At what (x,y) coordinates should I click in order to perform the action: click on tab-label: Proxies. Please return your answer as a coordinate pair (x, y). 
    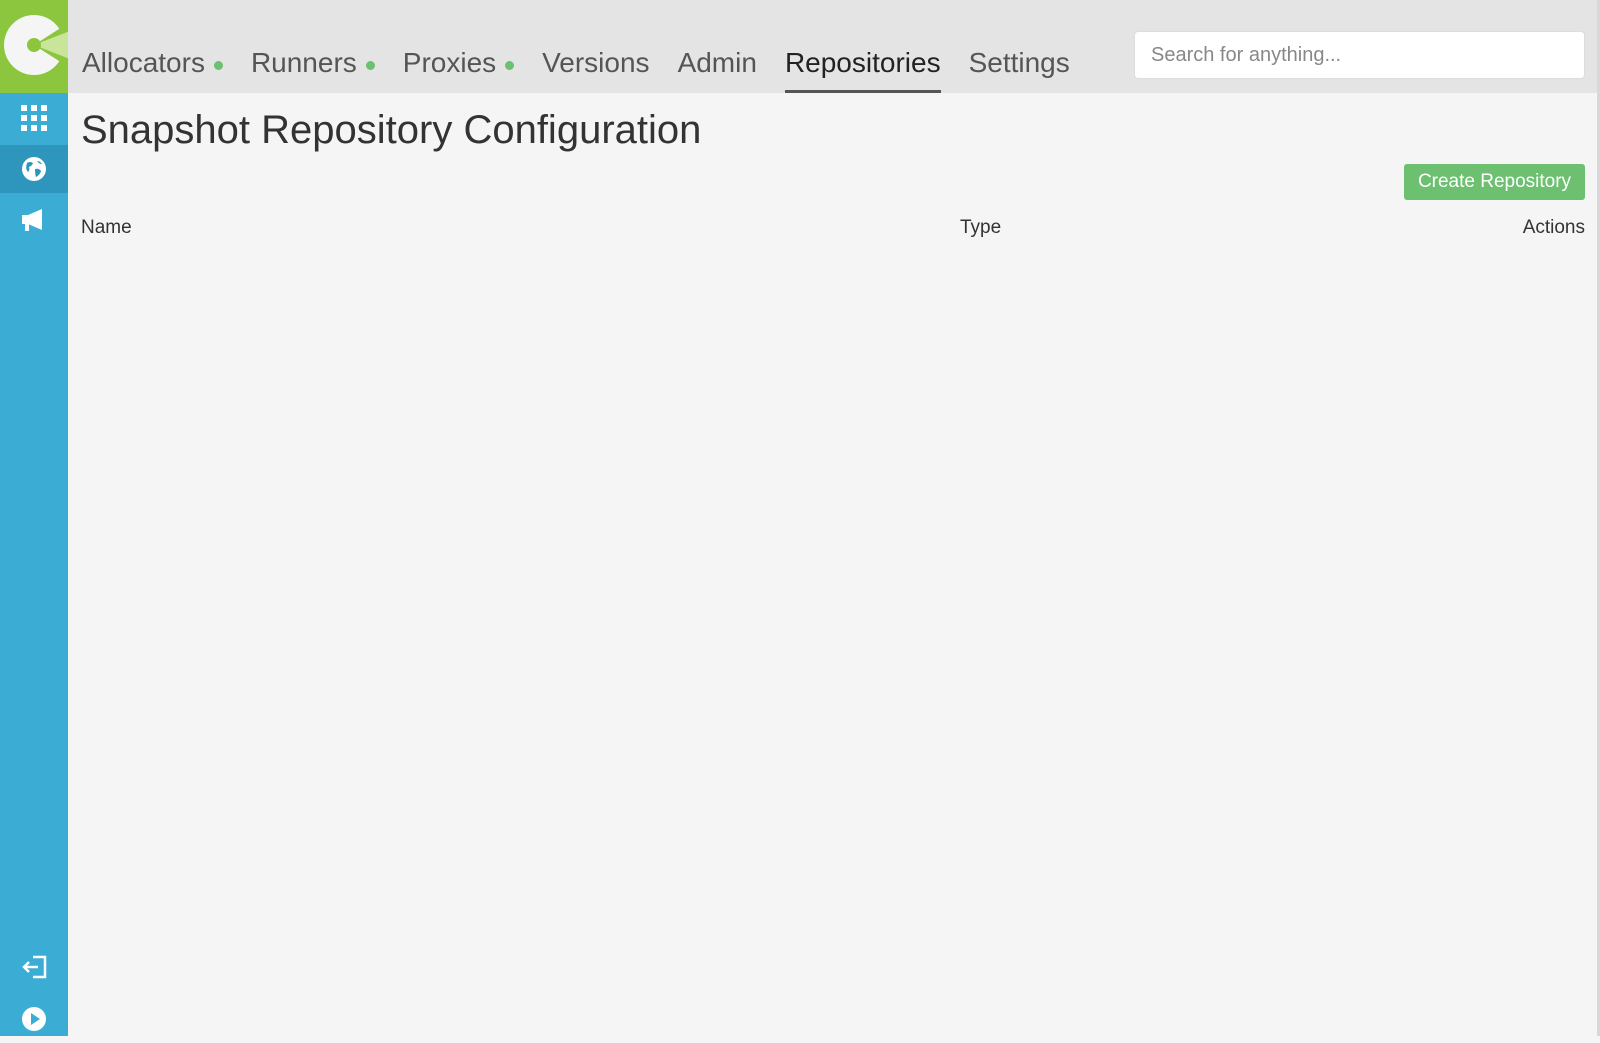
    Looking at the image, I should click on (449, 62).